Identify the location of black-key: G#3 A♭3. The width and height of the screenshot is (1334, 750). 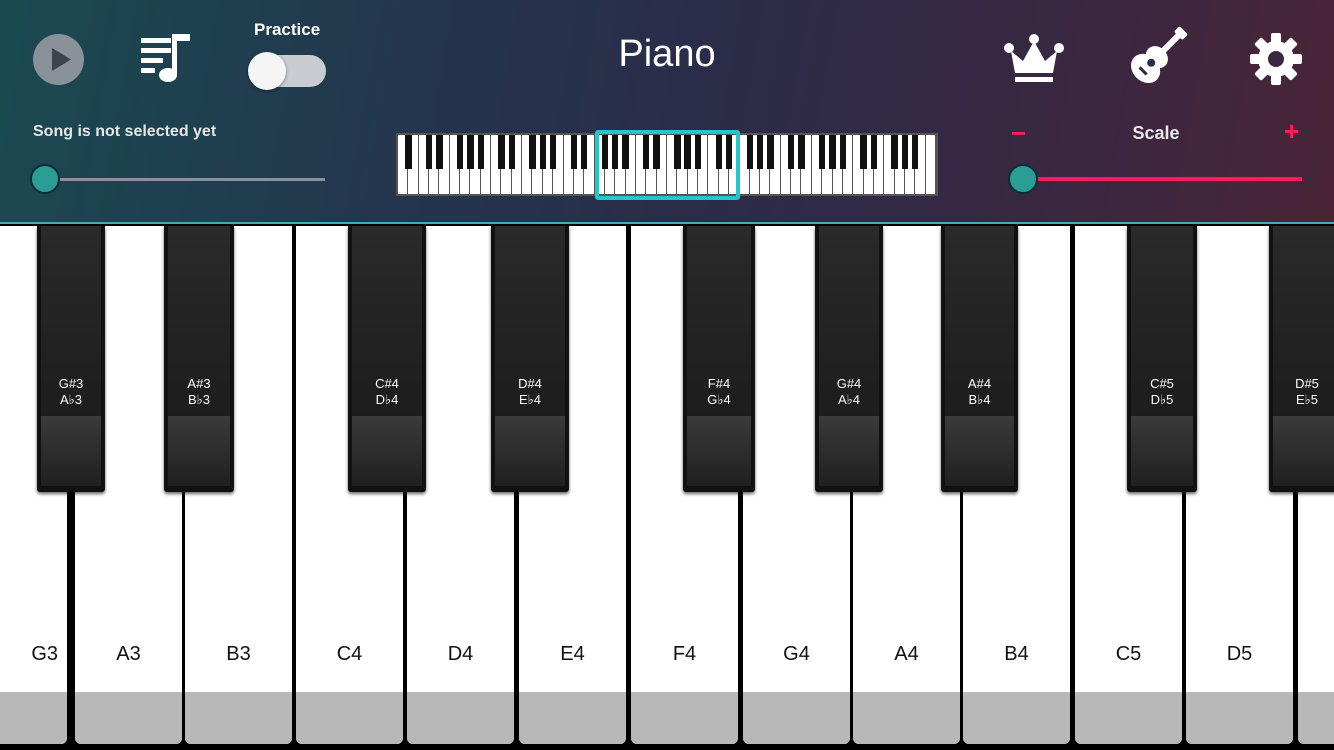
(71, 359).